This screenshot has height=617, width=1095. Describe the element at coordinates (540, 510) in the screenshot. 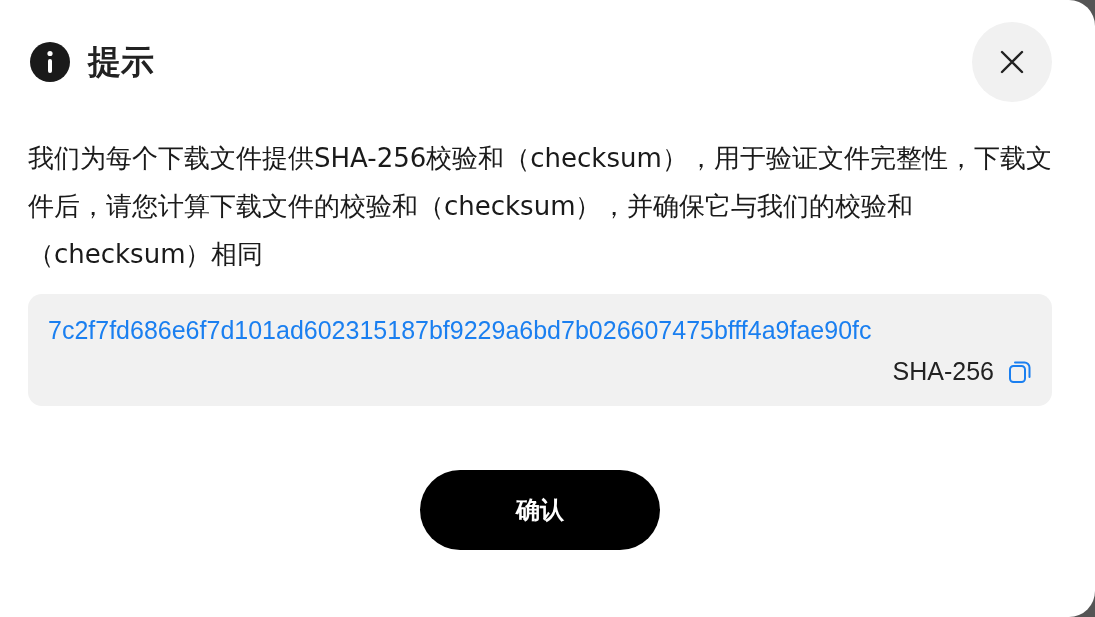

I see `confirm-button: 确认` at that location.